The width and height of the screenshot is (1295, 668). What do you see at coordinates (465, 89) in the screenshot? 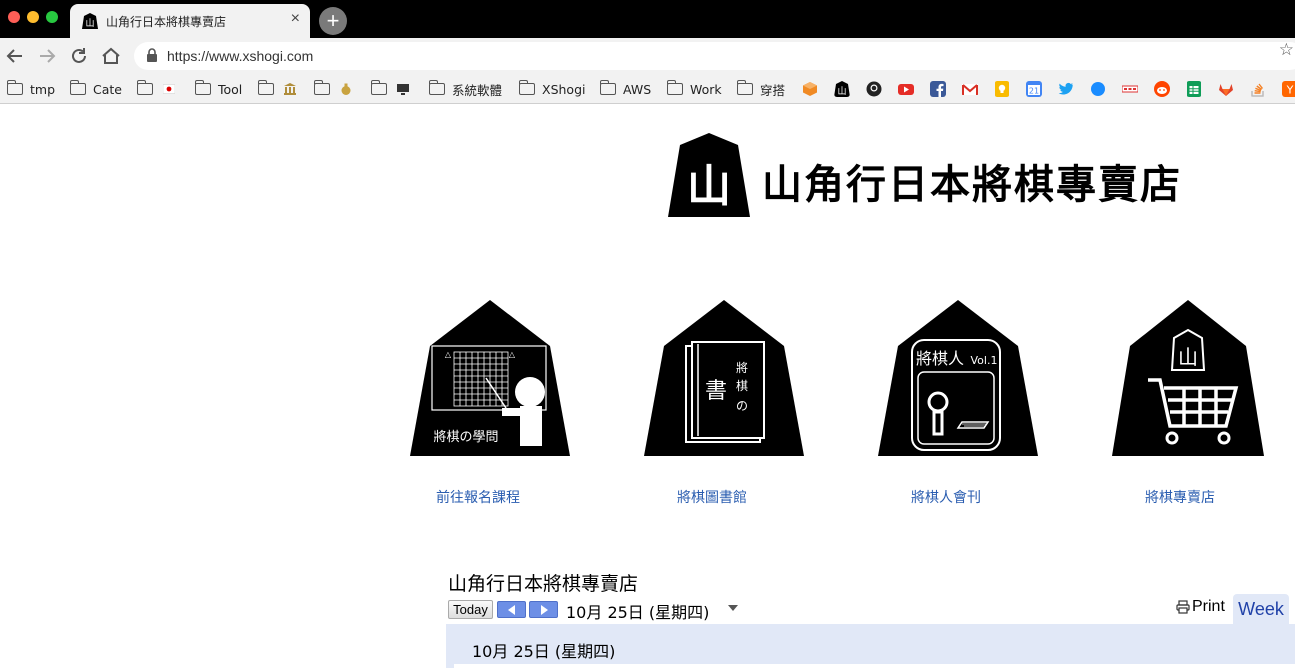
I see `bookmark-folder-system: 系統軟體` at bounding box center [465, 89].